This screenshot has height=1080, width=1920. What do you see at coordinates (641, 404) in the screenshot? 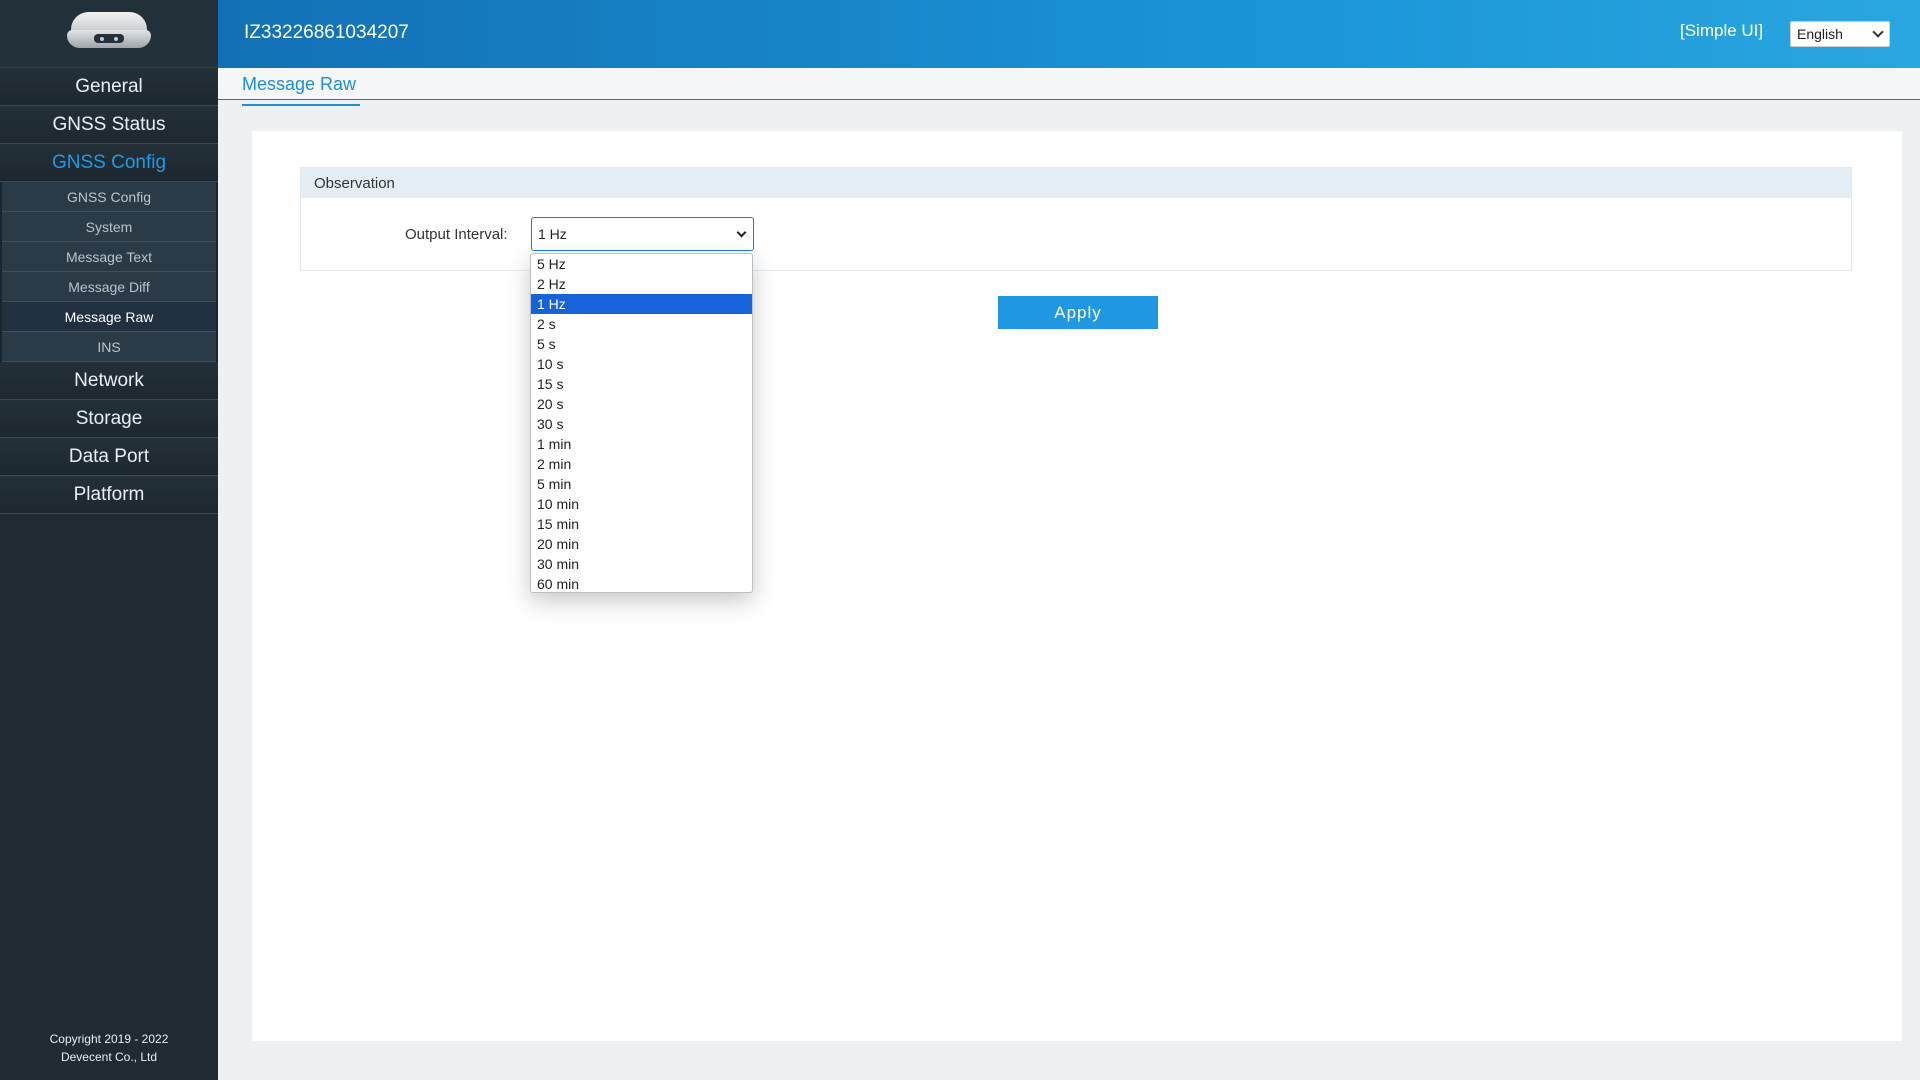
I see `dropdown-option: 20 s` at bounding box center [641, 404].